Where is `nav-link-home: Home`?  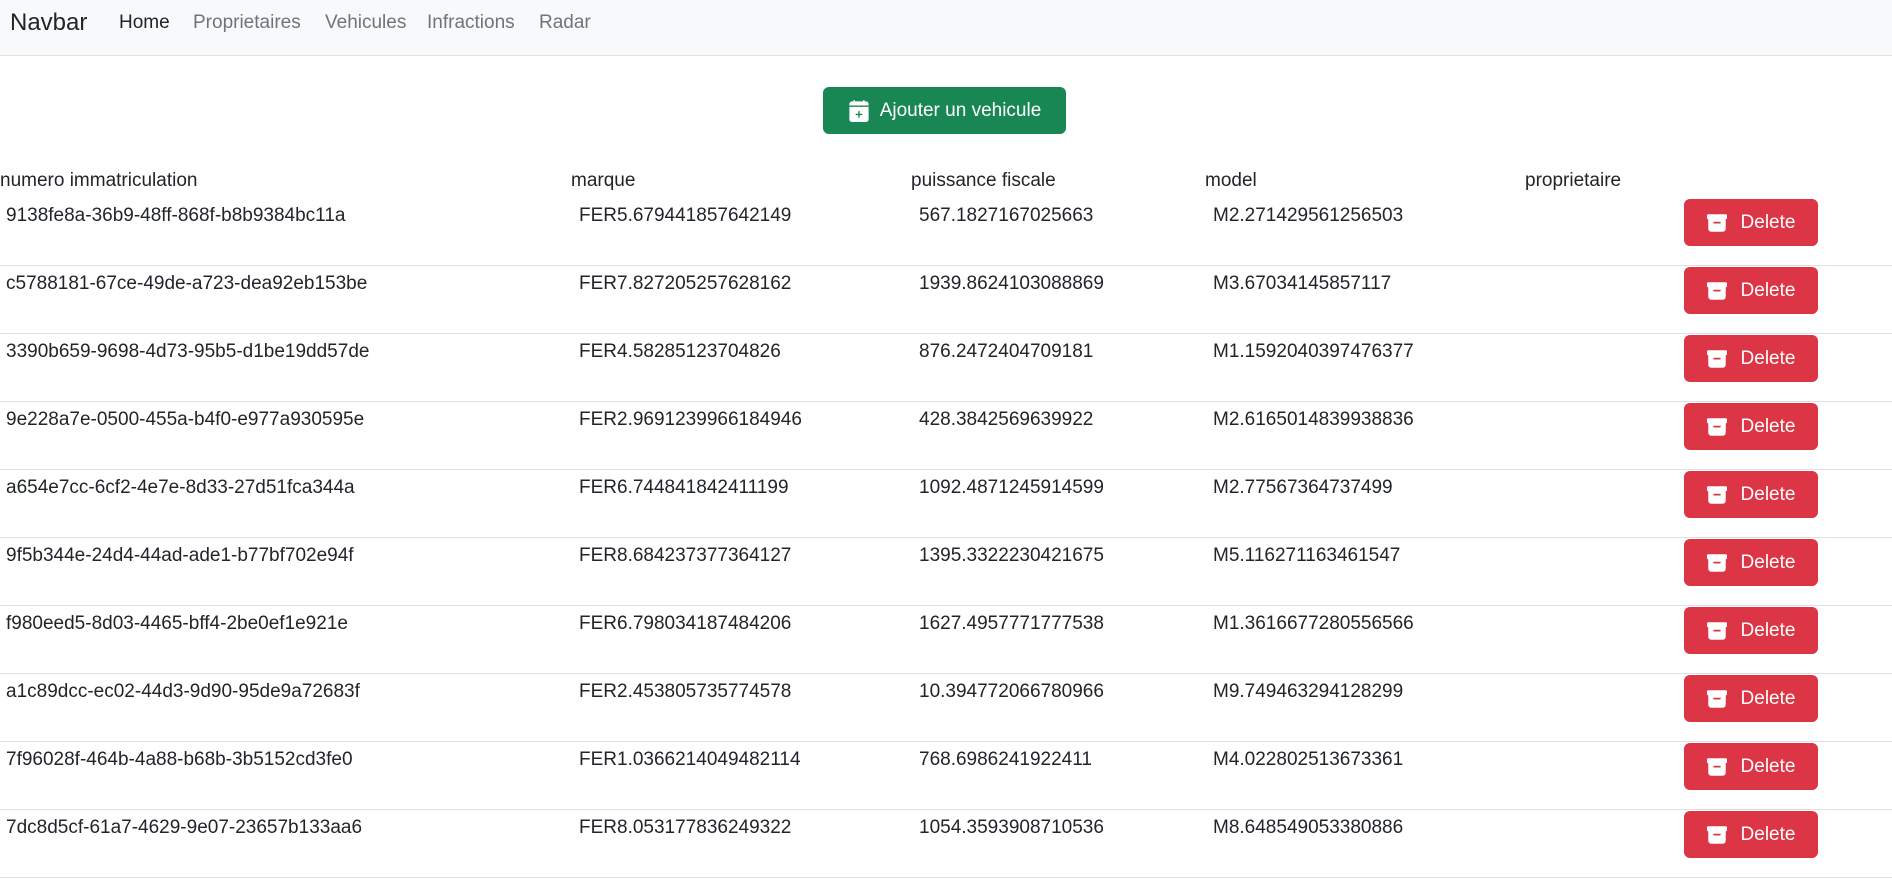
nav-link-home: Home is located at coordinates (144, 23).